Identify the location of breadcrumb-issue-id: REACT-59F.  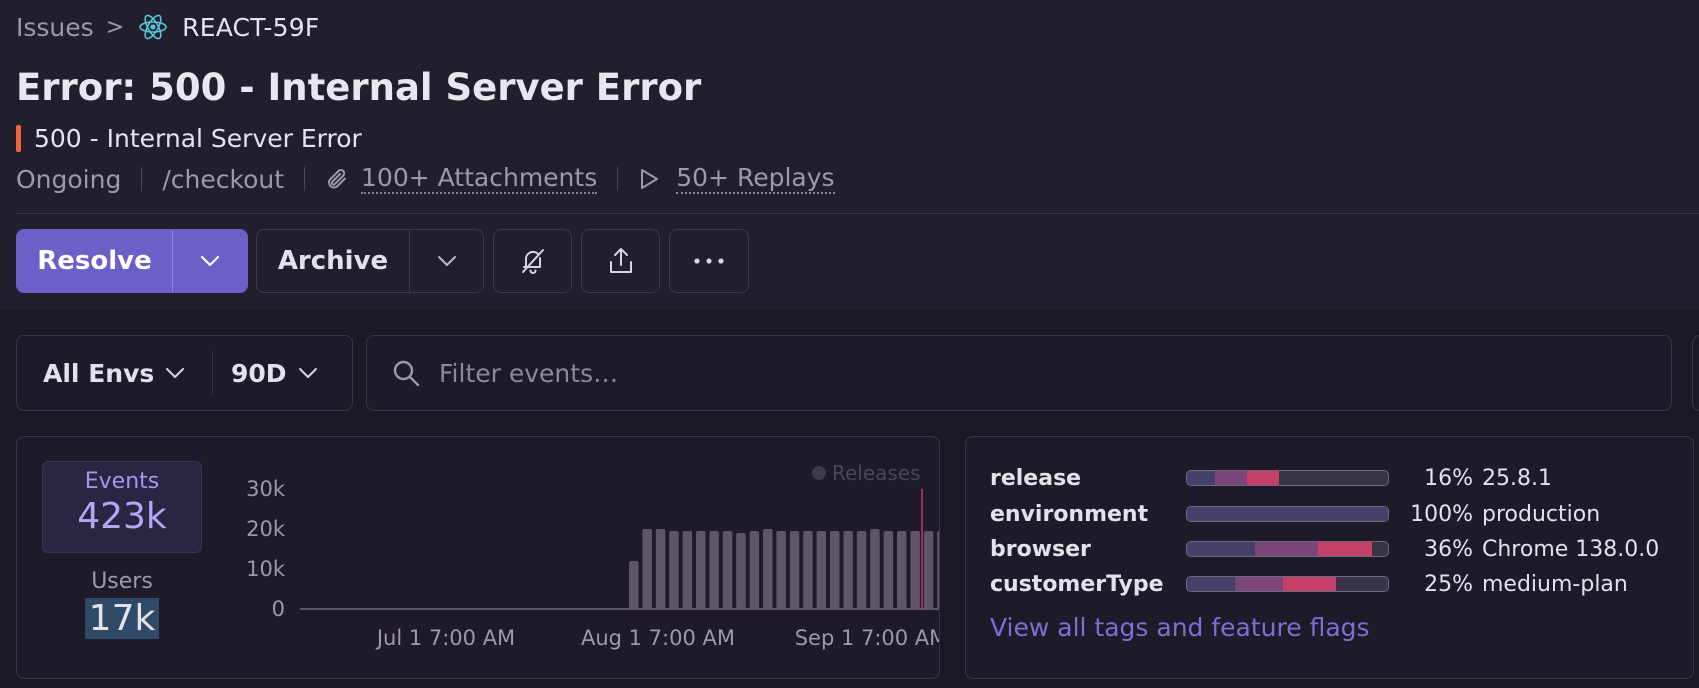
(250, 27).